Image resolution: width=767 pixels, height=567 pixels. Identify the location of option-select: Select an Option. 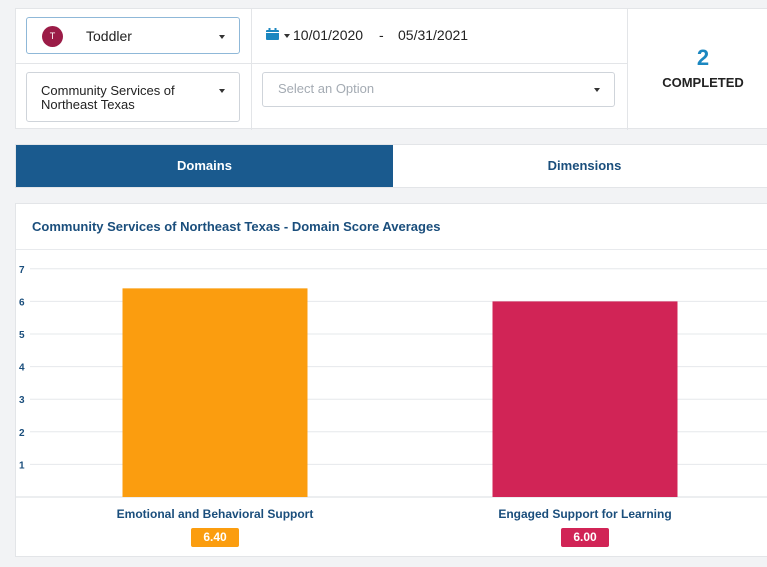
(438, 89).